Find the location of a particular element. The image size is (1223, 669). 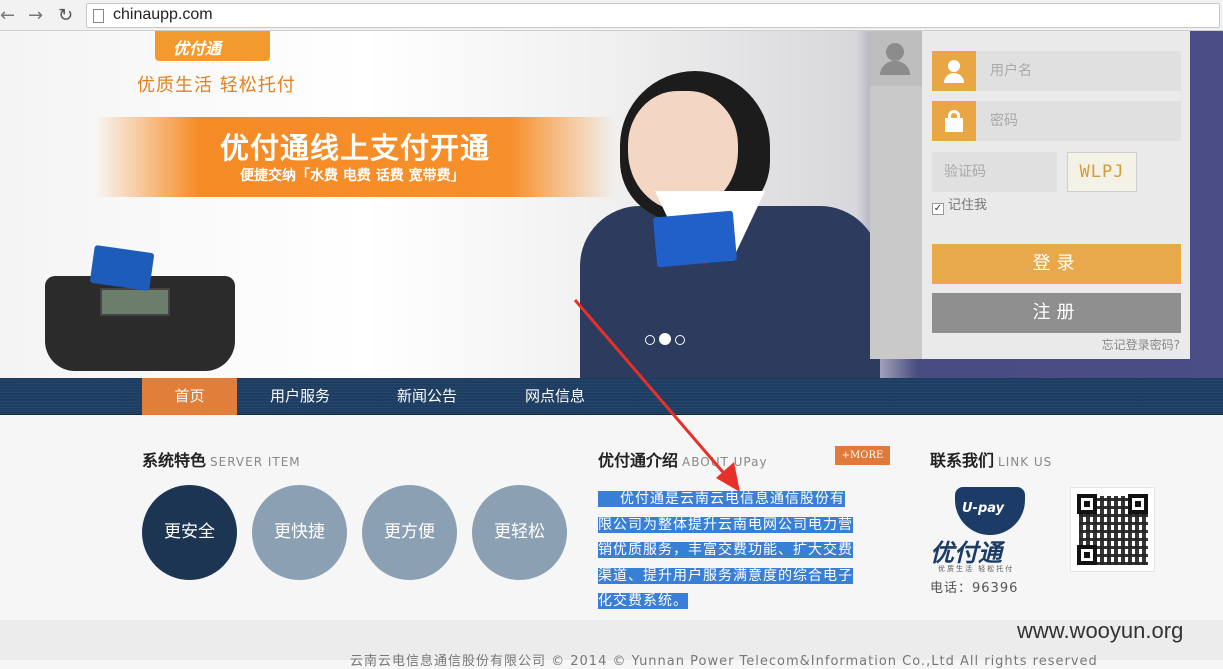

features-title-cn: 系统特色 is located at coordinates (174, 460).